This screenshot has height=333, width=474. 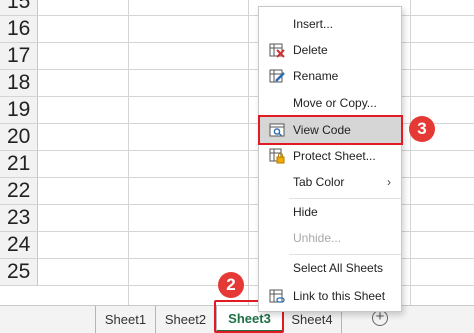 I want to click on delete-sheet-icon, so click(x=277, y=50).